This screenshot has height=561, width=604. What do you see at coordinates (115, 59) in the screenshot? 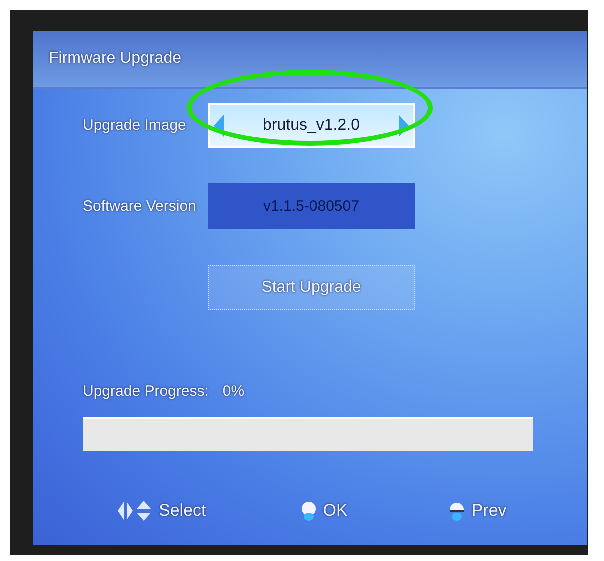
I see `window-title: Firmware Upgrade` at bounding box center [115, 59].